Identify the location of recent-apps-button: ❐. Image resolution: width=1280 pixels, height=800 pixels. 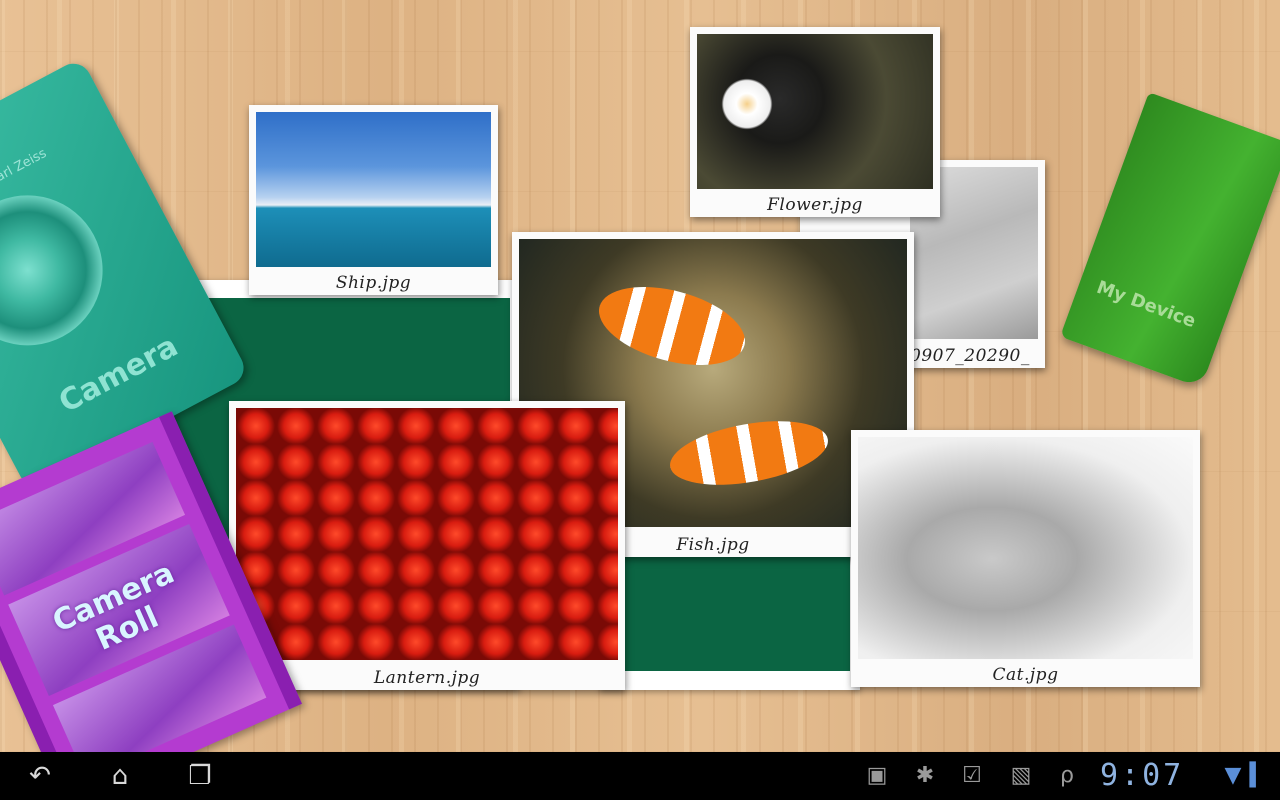
(200, 776).